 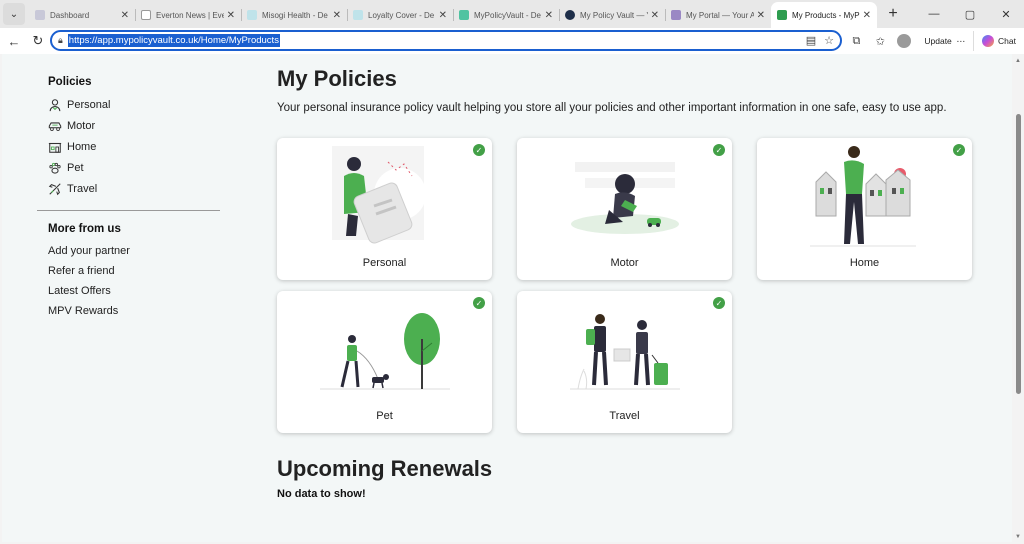 What do you see at coordinates (624, 209) in the screenshot?
I see `policy-card-motor: ✓ Motor` at bounding box center [624, 209].